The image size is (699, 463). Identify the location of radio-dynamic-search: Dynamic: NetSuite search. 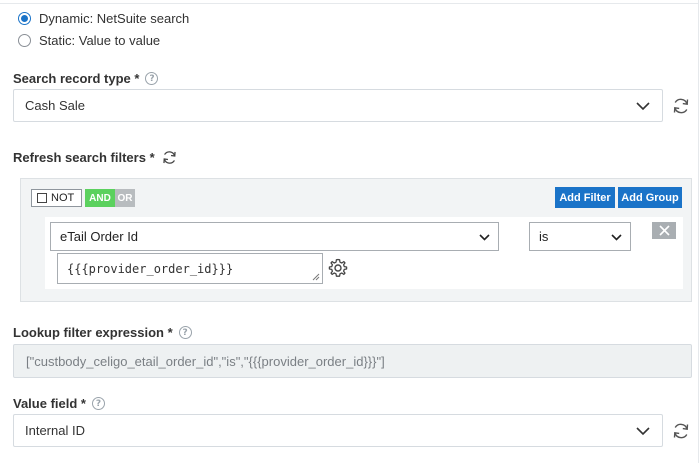
(103, 18).